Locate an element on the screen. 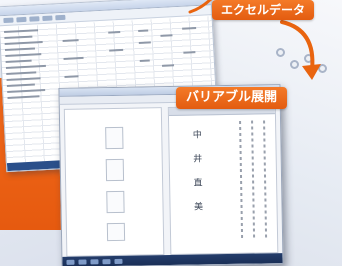  variable-expand-label: バリアブル展開 is located at coordinates (232, 98).